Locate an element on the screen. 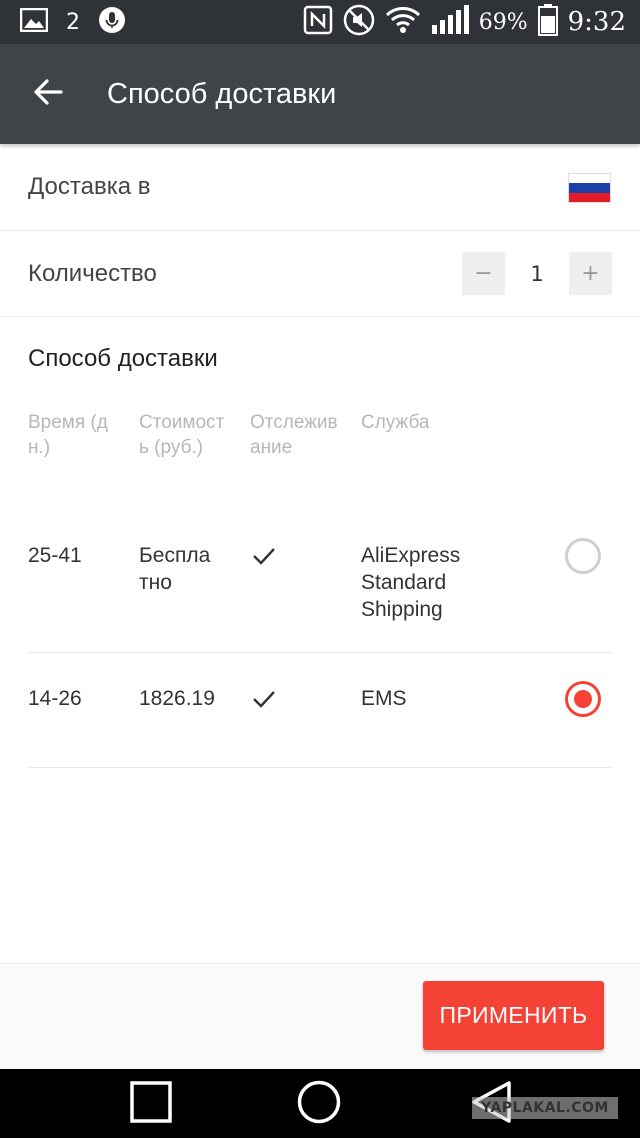 The width and height of the screenshot is (640, 1138). nfc-icon is located at coordinates (318, 22).